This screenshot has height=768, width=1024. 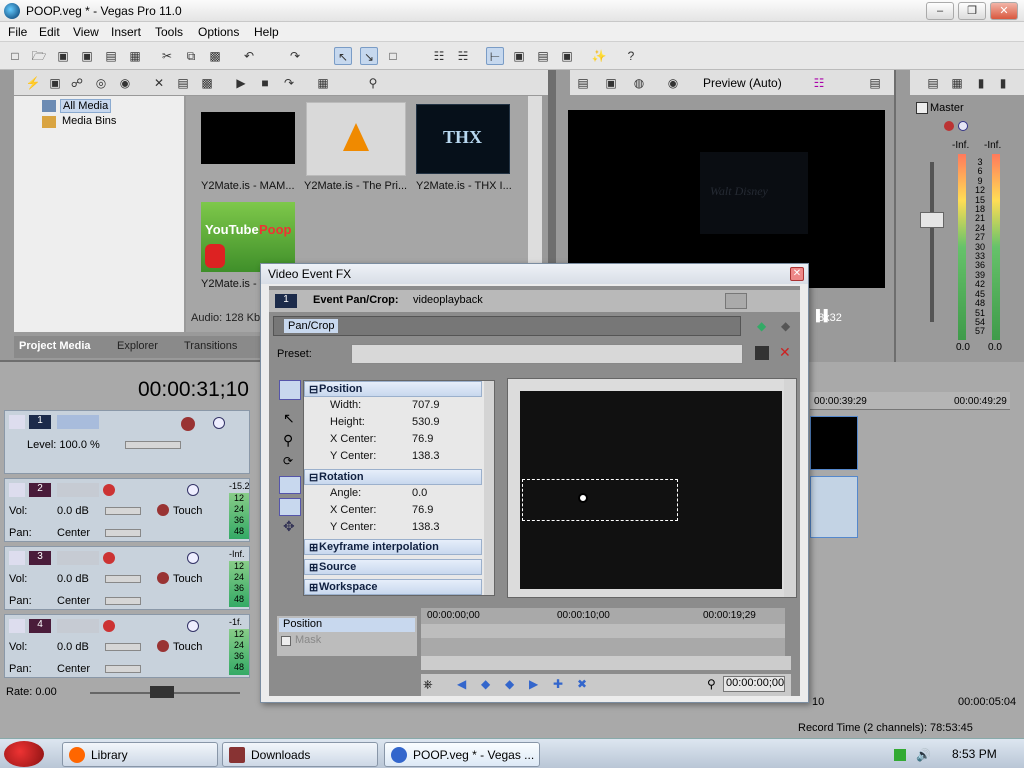 I want to click on rotation-prop-value: 0.0, so click(x=419, y=493).